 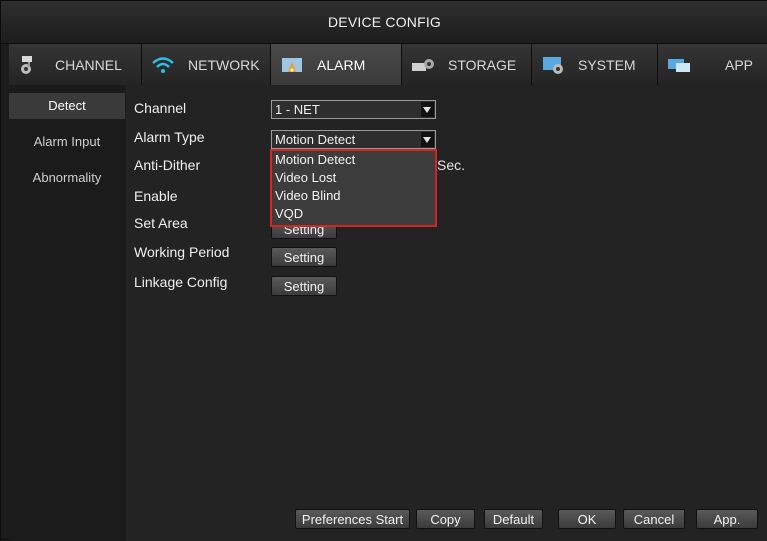 I want to click on copy-button: Copy, so click(x=445, y=519).